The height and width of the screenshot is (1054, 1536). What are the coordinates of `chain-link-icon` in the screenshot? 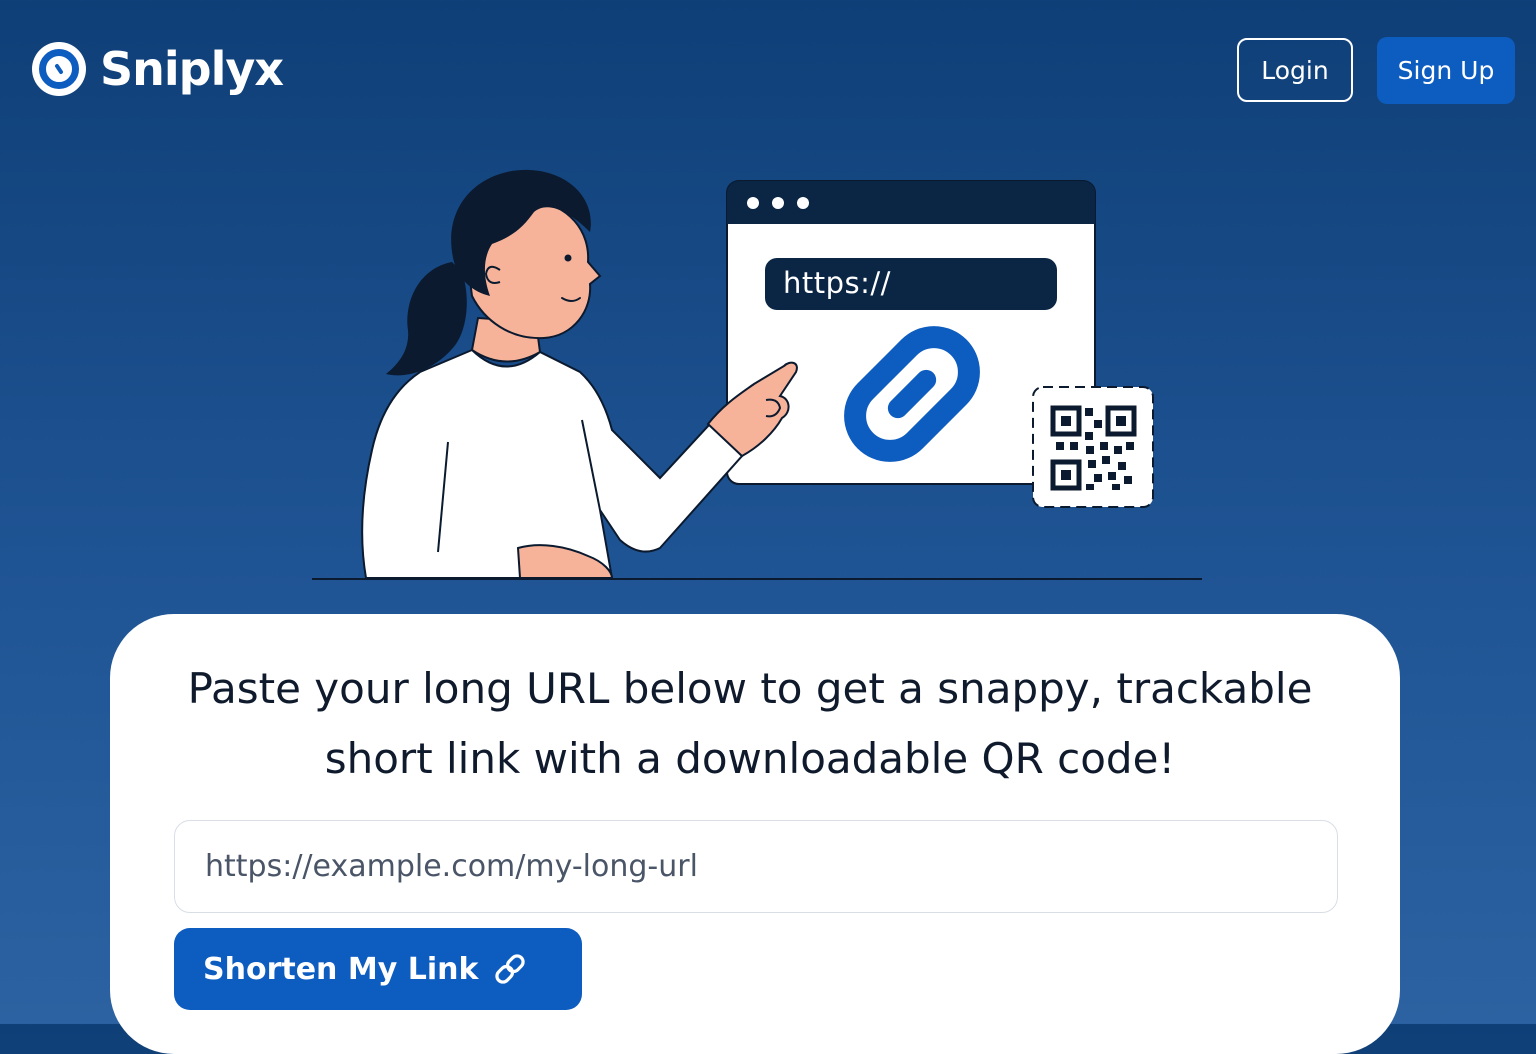 It's located at (510, 969).